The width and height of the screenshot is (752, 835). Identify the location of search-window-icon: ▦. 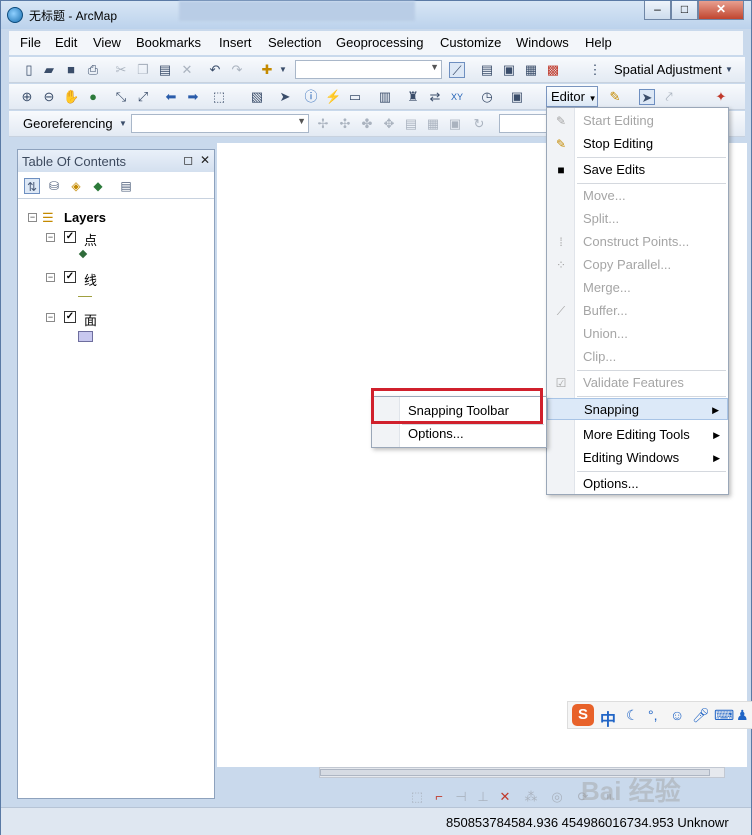
(531, 70).